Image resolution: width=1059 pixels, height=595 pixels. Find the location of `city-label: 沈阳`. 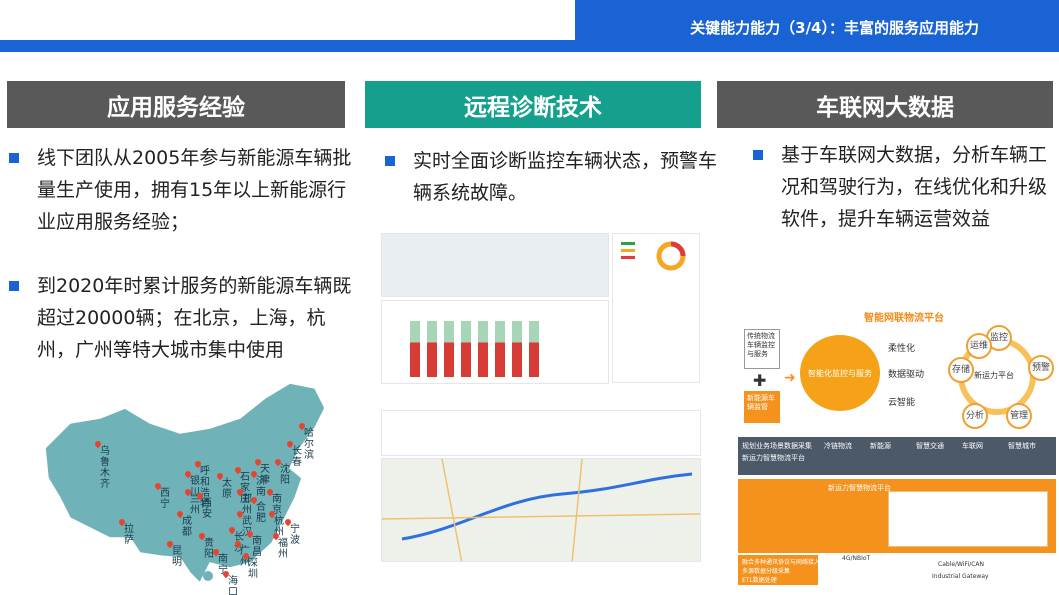

city-label: 沈阳 is located at coordinates (285, 475).